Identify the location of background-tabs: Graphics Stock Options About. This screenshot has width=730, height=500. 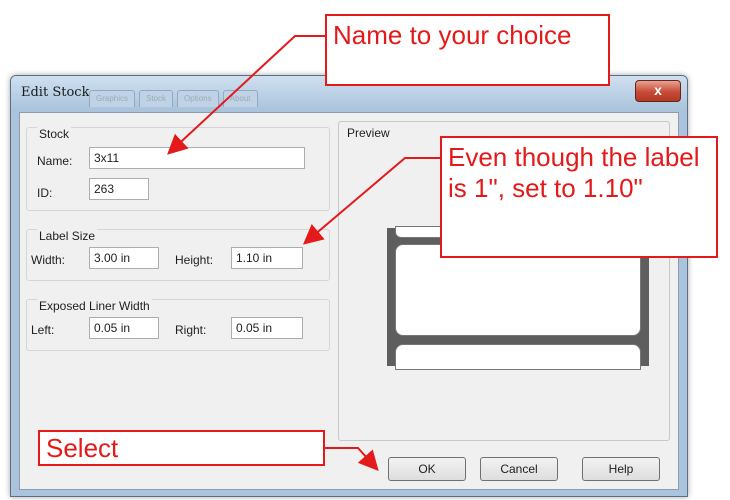
(173, 98).